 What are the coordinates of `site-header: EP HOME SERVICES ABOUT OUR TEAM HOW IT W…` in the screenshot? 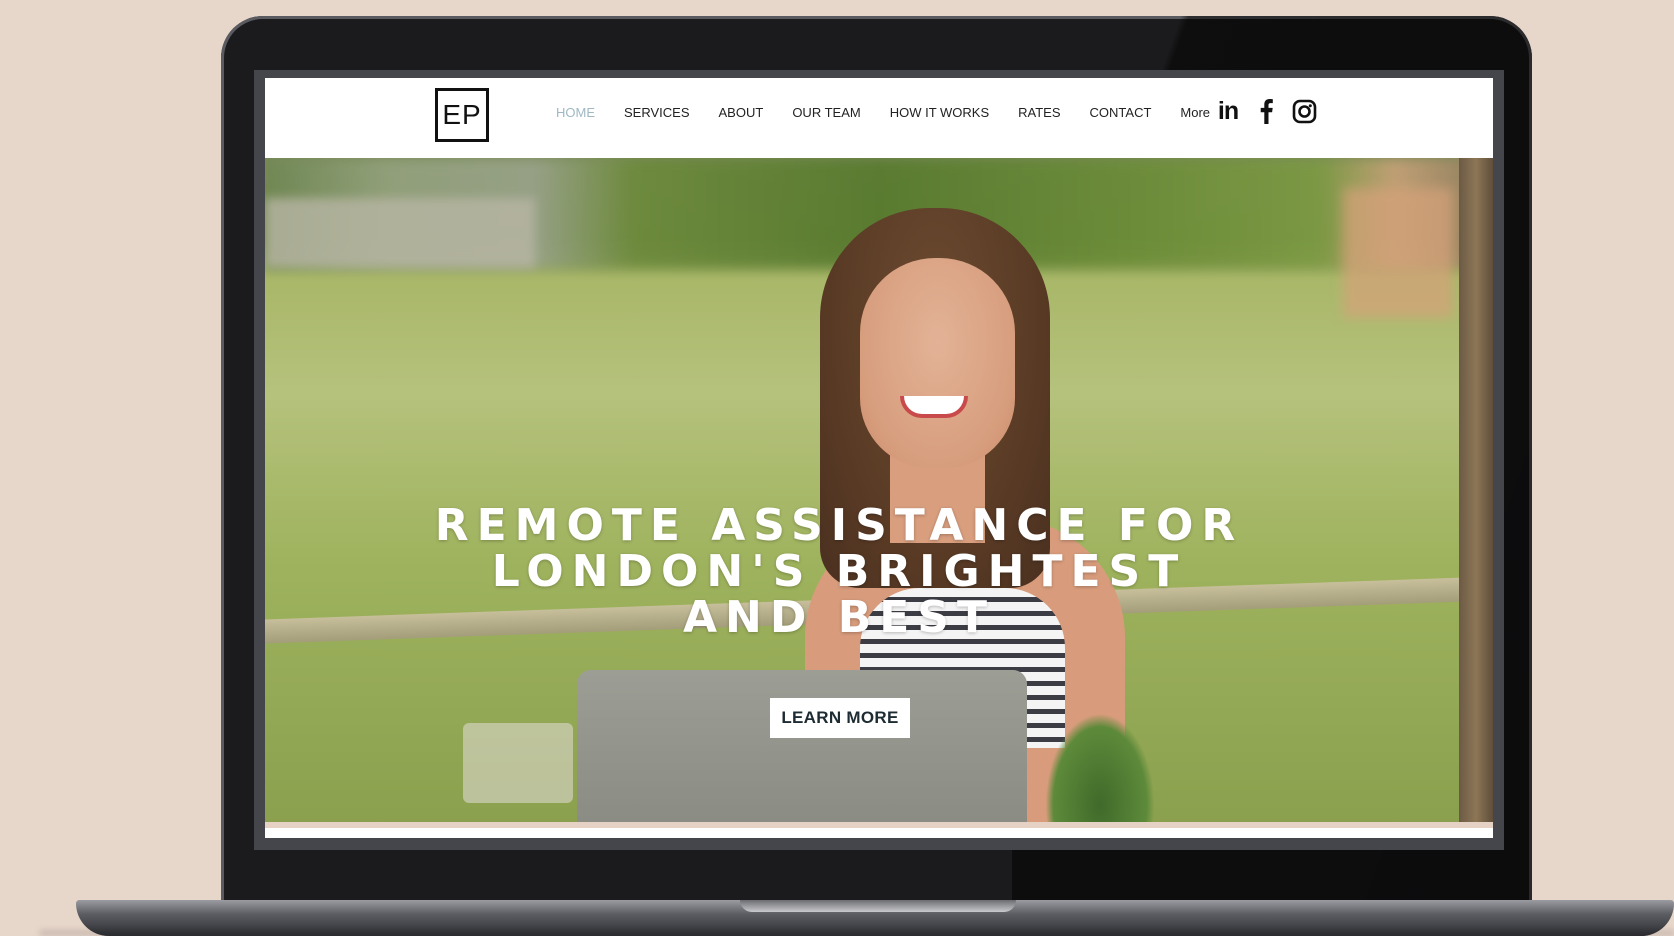 It's located at (879, 118).